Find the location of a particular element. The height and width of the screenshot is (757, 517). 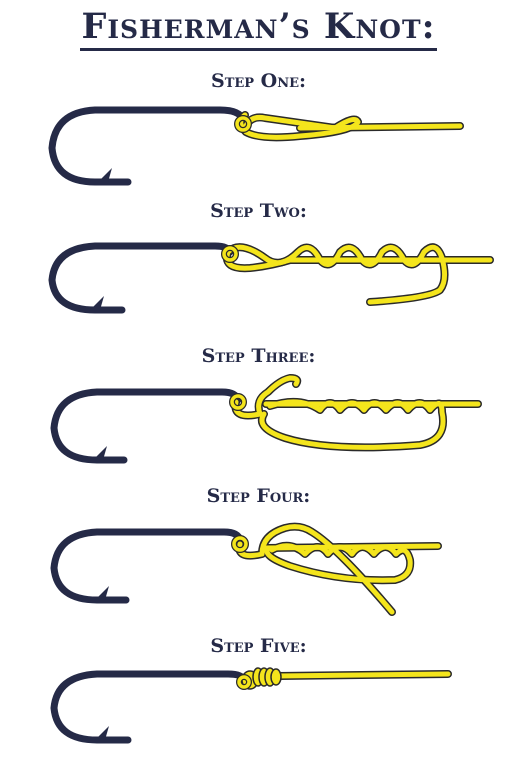

step-two-illustration is located at coordinates (271, 278).